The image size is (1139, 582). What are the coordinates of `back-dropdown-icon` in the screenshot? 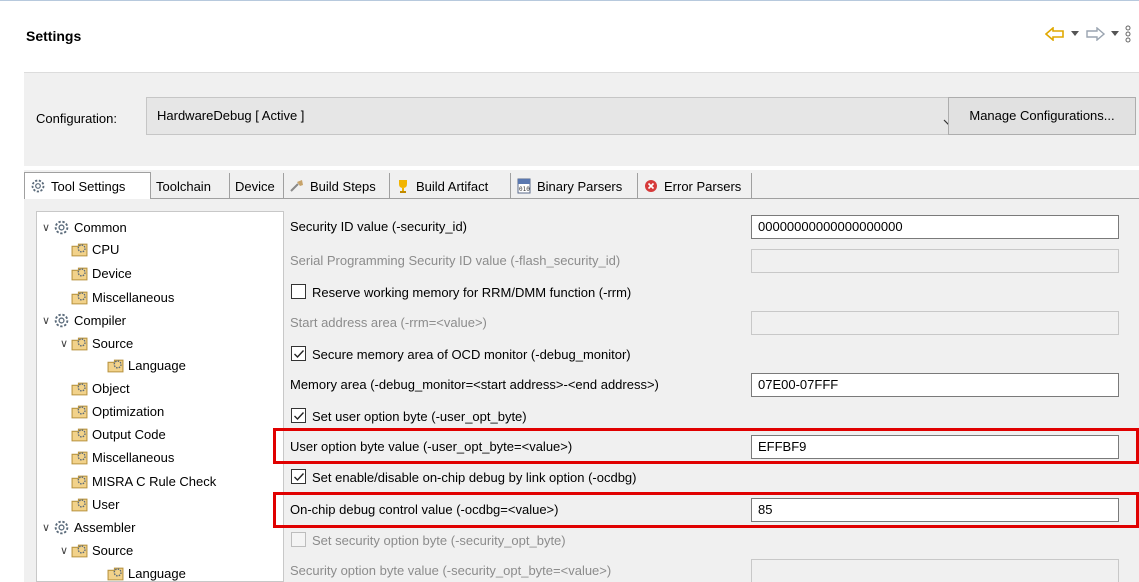 It's located at (1075, 34).